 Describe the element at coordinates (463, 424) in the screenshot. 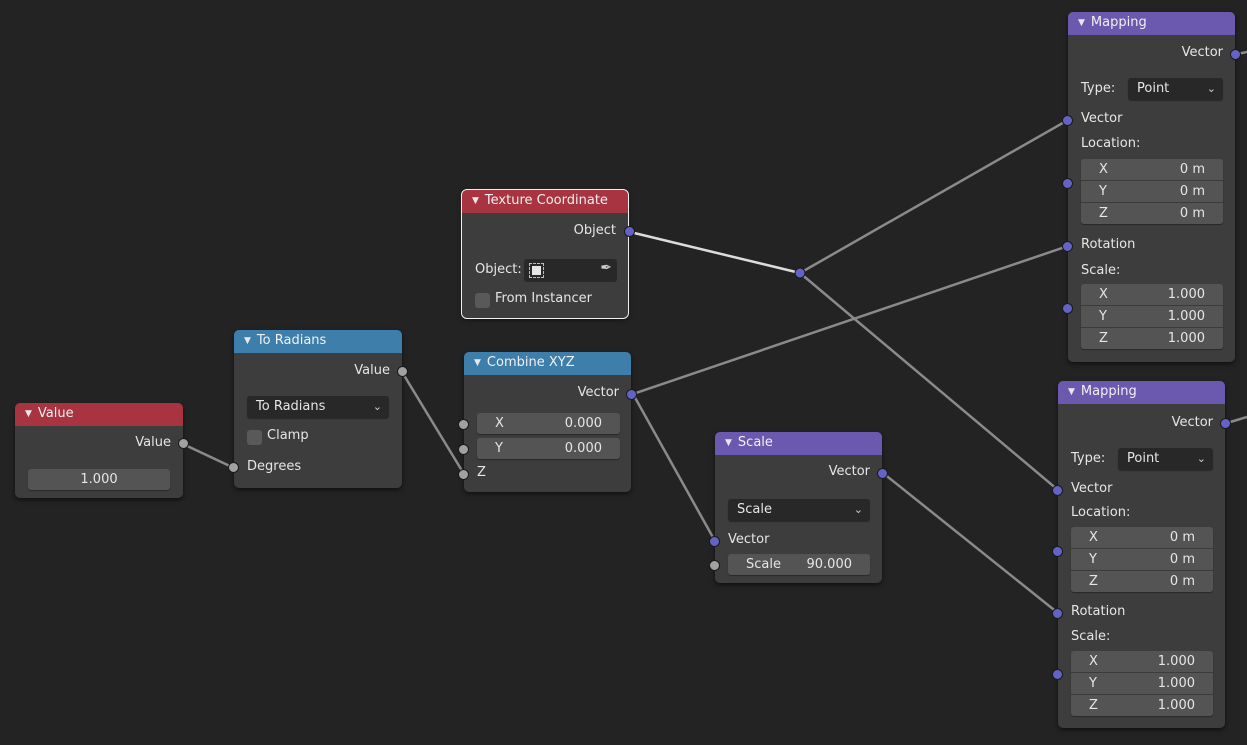

I see `input-socket-x` at that location.